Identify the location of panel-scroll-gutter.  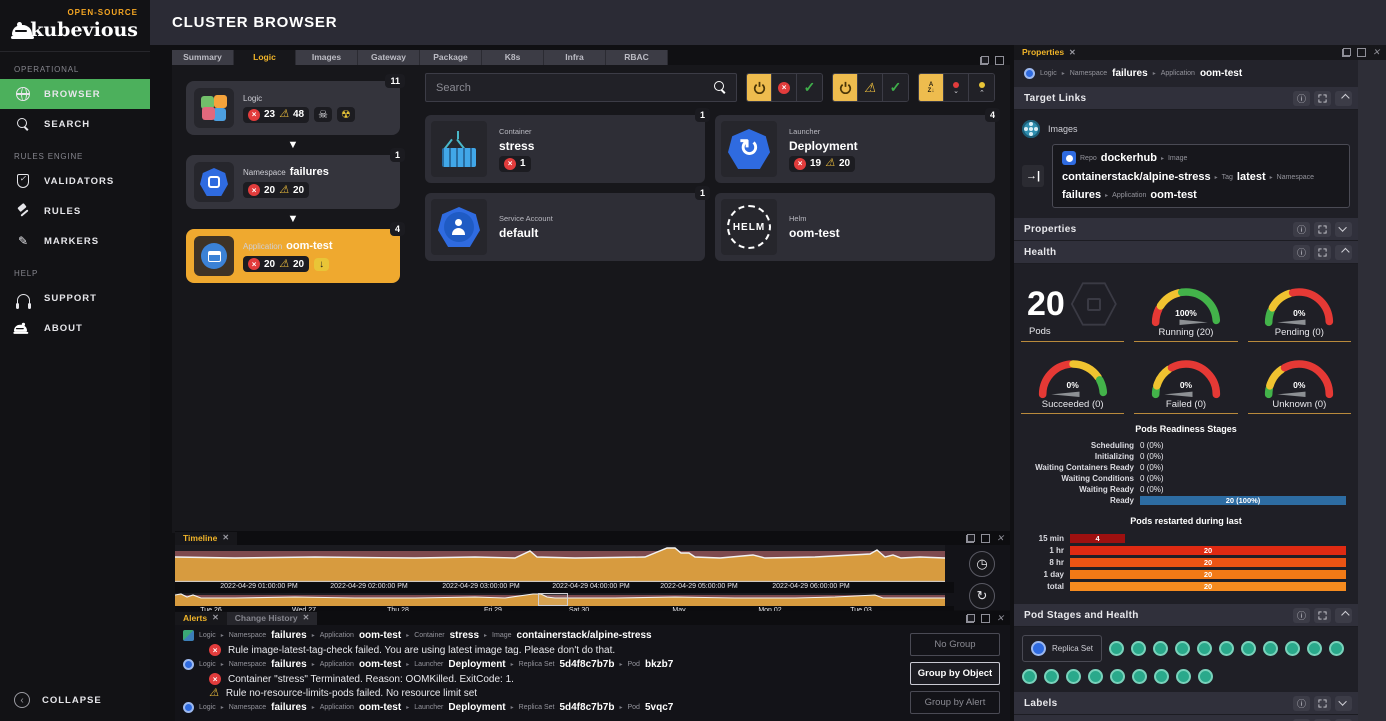
(1372, 390).